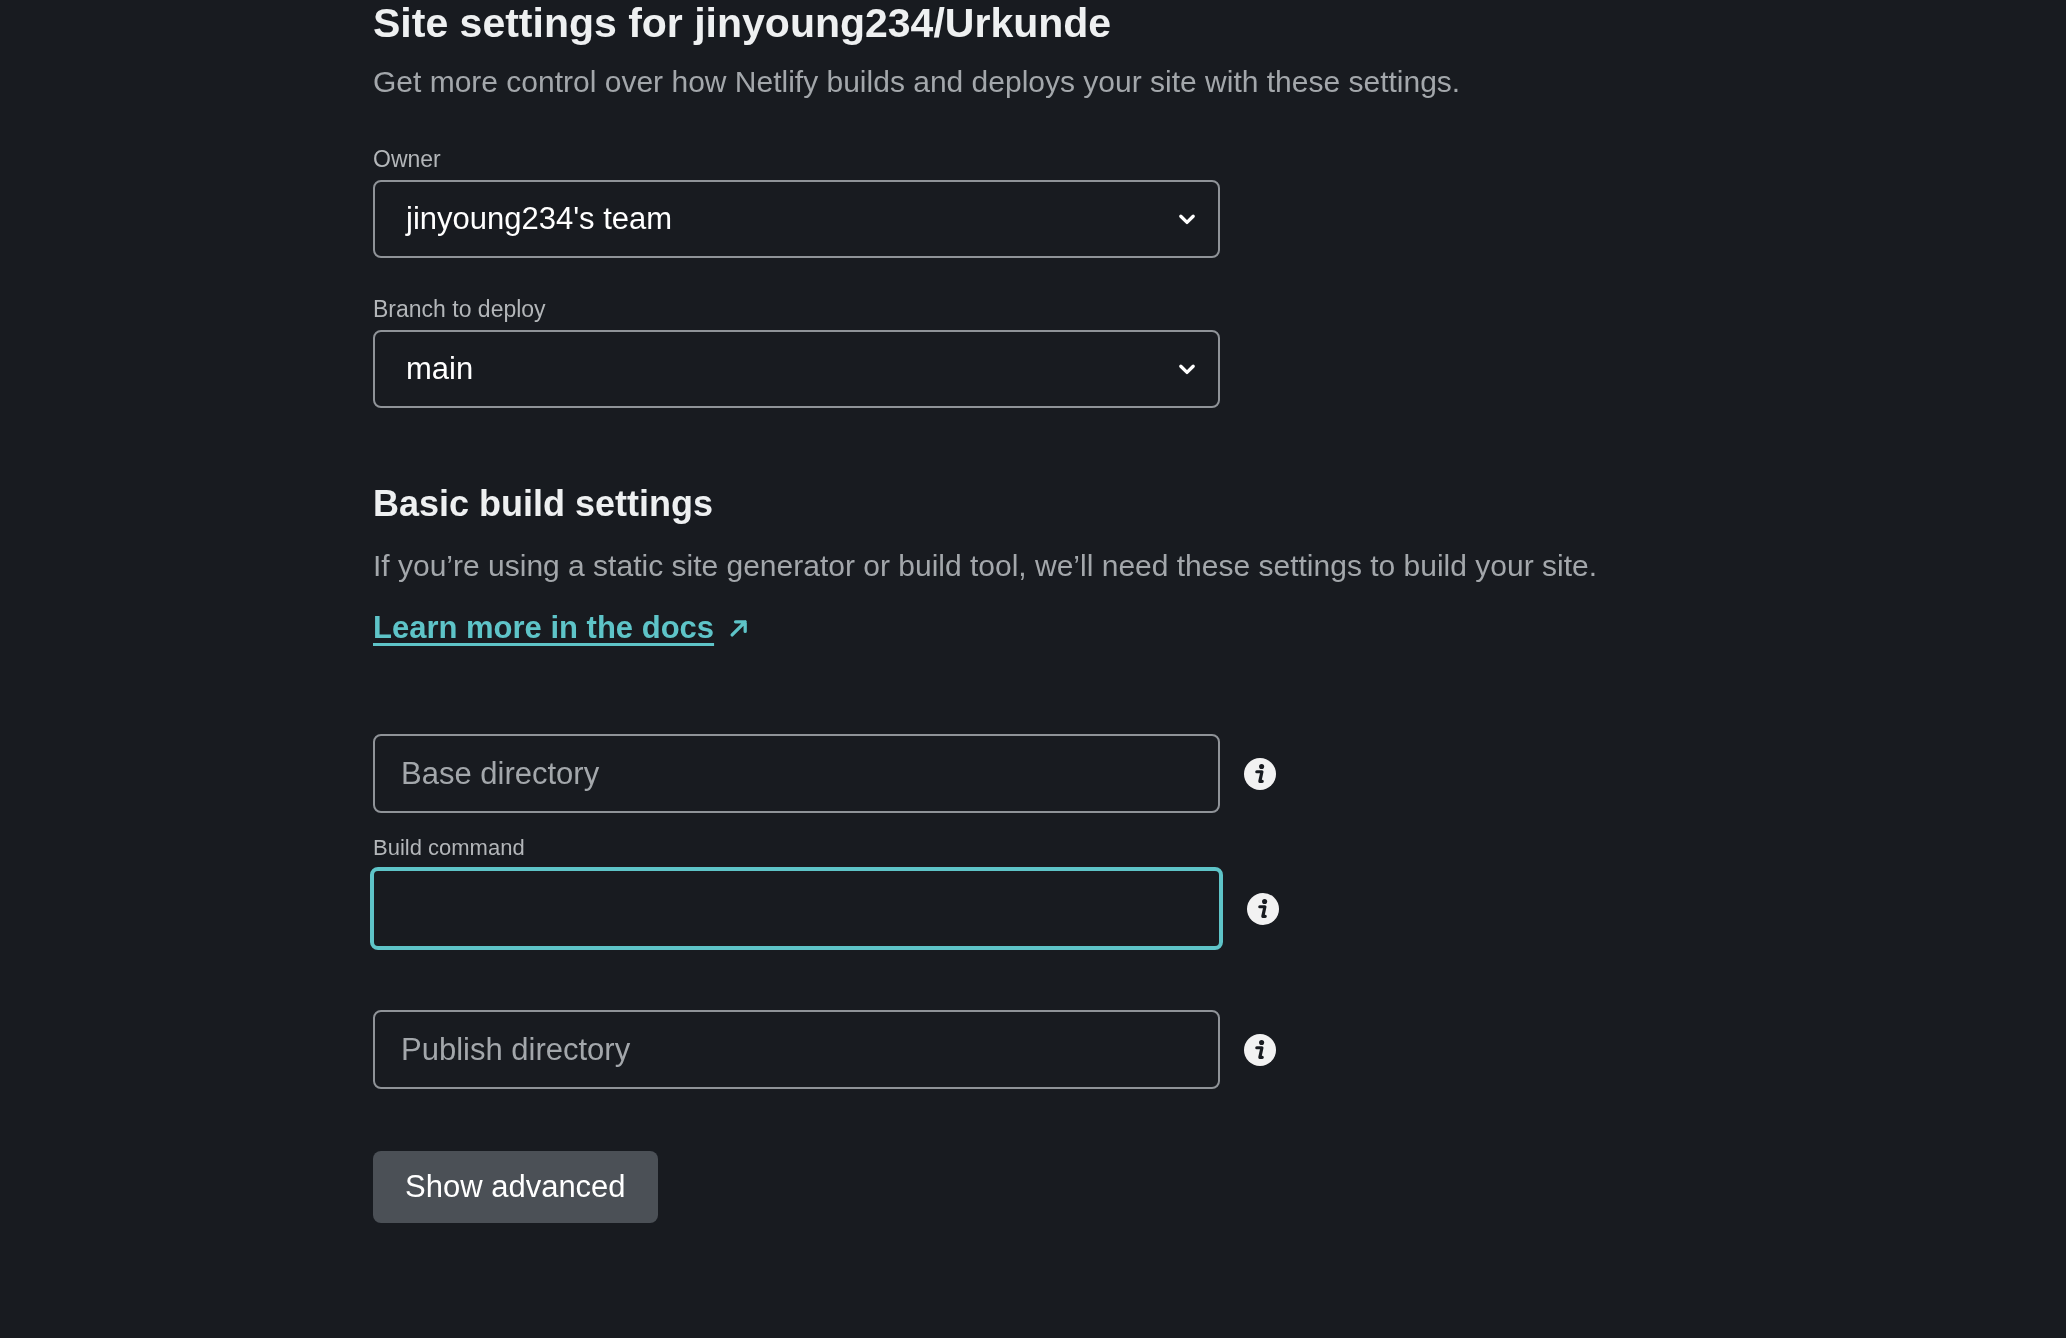  I want to click on section-heading: Basic build settings, so click(543, 504).